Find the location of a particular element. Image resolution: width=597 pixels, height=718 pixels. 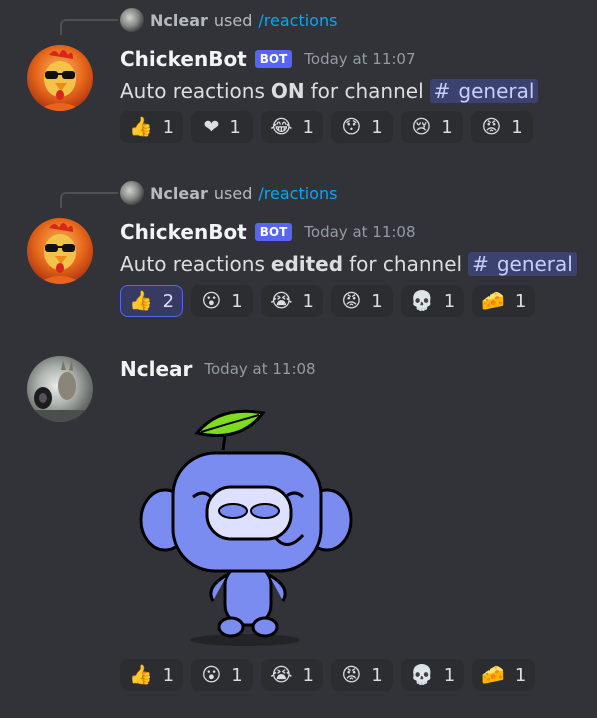

reaction-emoji-icon: 😂 is located at coordinates (281, 126).